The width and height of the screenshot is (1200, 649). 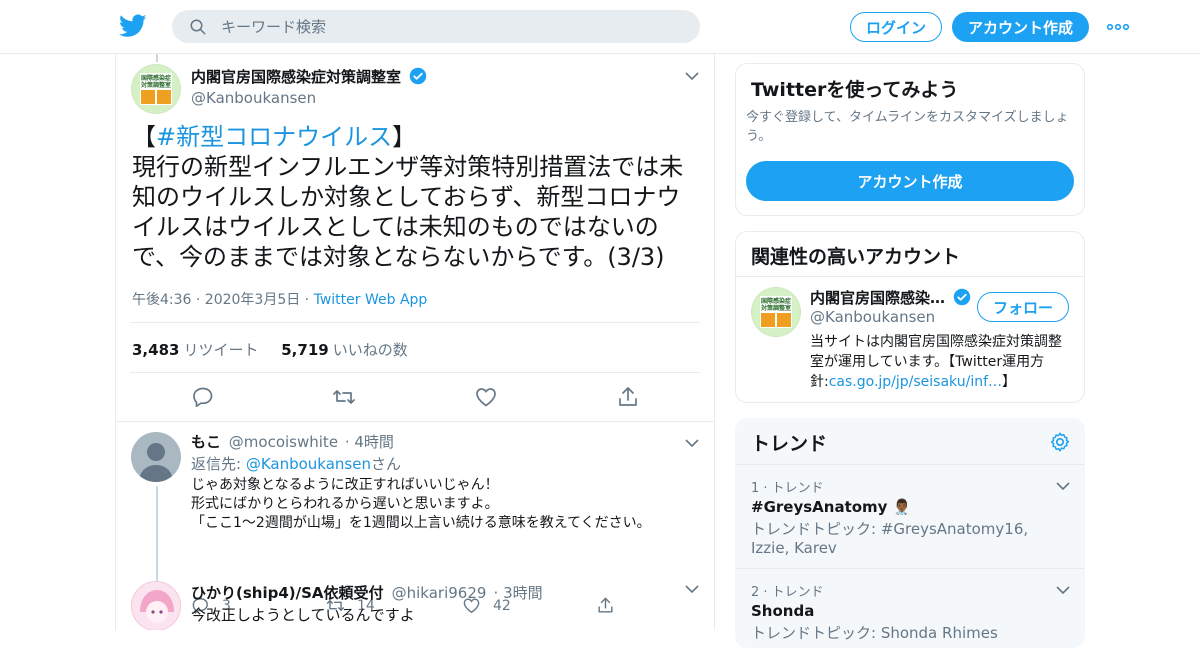 I want to click on reply-header: ひかり(ship4)/SA依頼受付 @hikari9629 · 3時間, so click(x=367, y=592).